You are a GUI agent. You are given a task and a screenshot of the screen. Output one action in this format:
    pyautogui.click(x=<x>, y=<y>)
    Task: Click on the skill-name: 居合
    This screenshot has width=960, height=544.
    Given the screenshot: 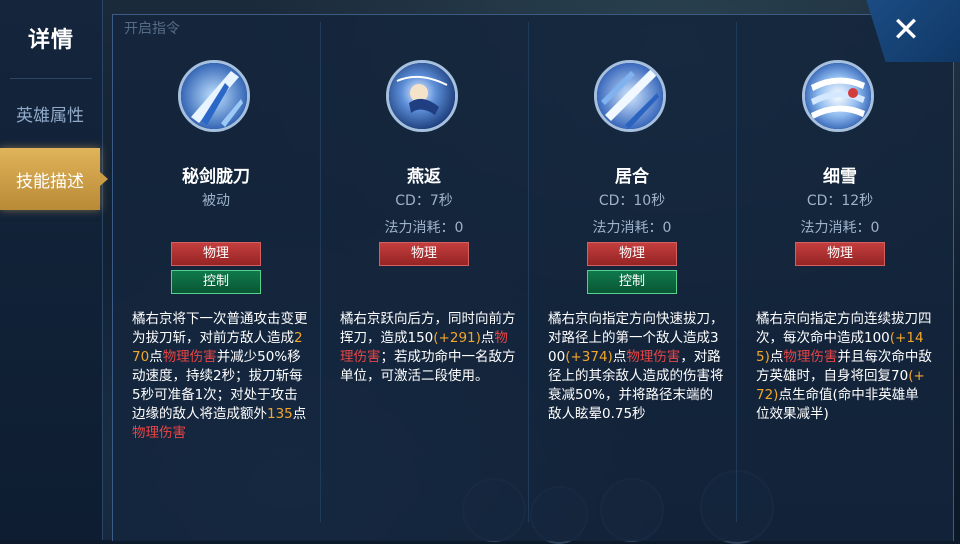 What is the action you would take?
    pyautogui.click(x=632, y=177)
    